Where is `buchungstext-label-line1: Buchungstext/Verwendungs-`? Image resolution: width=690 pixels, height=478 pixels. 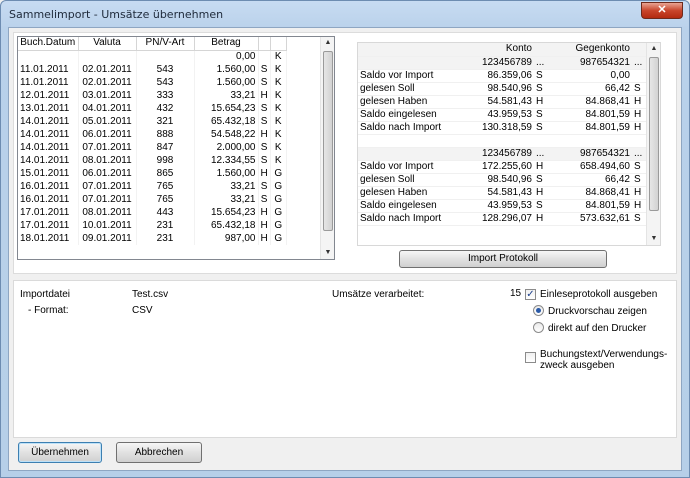
buchungstext-label-line1: Buchungstext/Verwendungs- is located at coordinates (603, 354).